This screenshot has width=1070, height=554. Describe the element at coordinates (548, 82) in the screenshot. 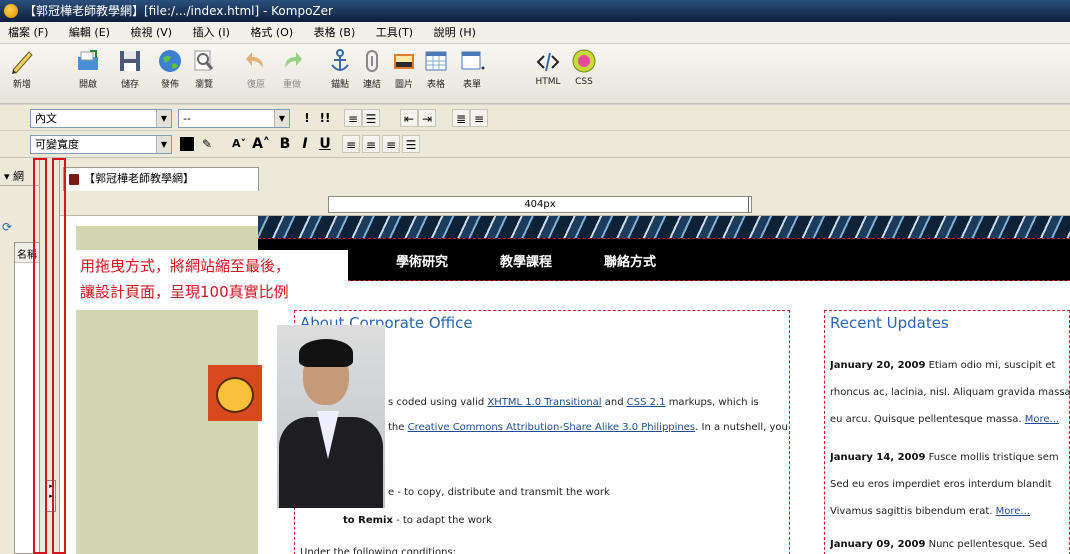

I see `html-label: HTML` at that location.